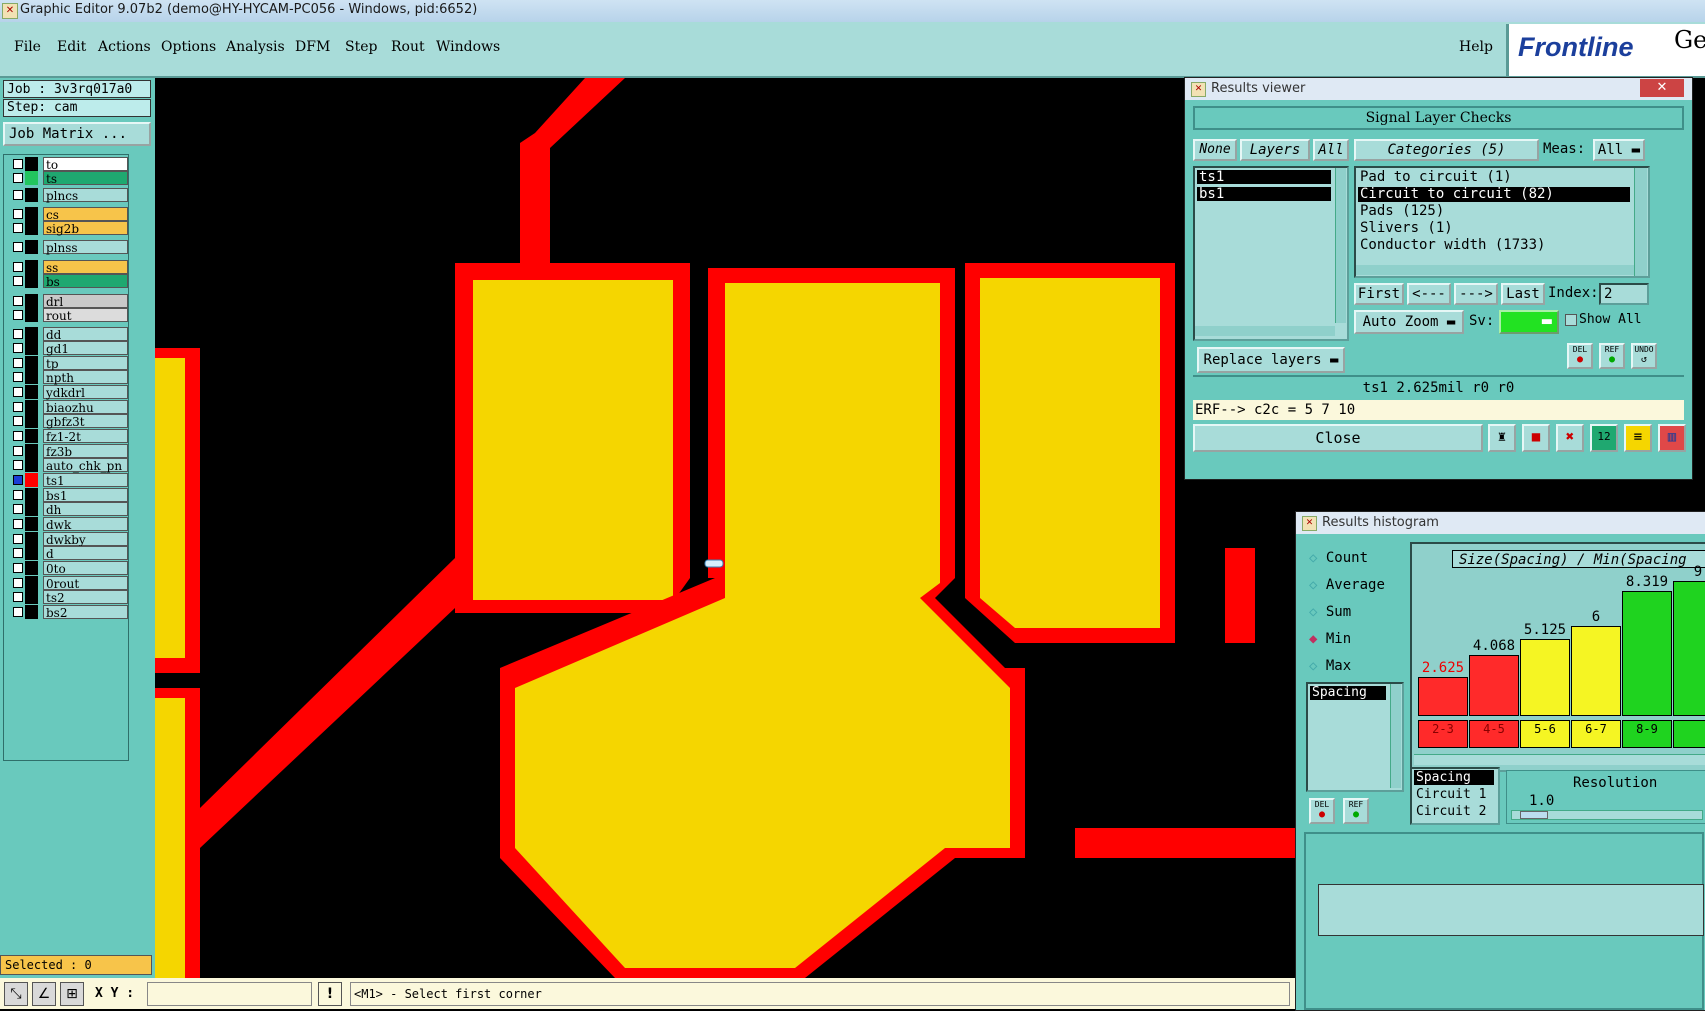  I want to click on layer-name: ts2, so click(85, 597).